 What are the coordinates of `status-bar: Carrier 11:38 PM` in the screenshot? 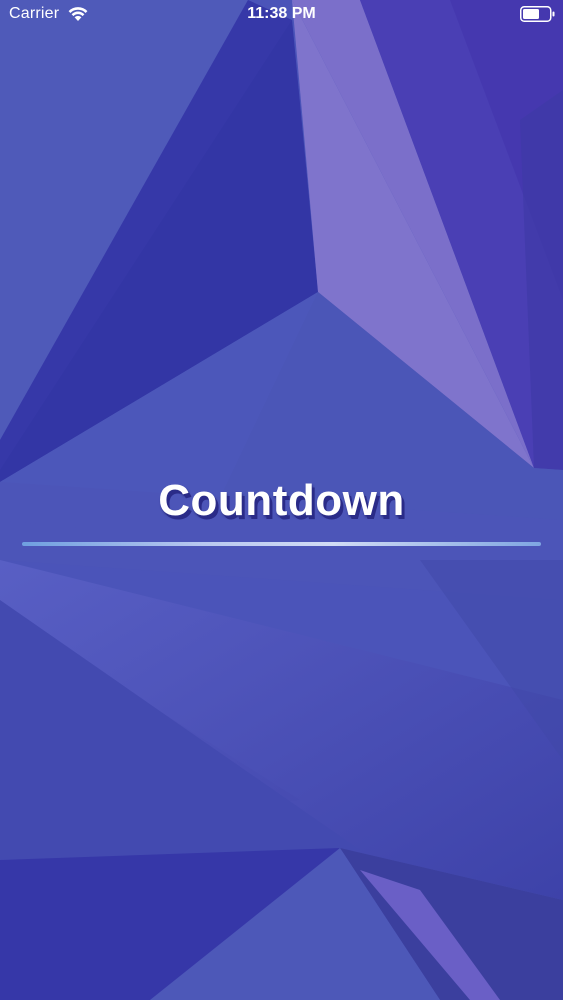 It's located at (281, 15).